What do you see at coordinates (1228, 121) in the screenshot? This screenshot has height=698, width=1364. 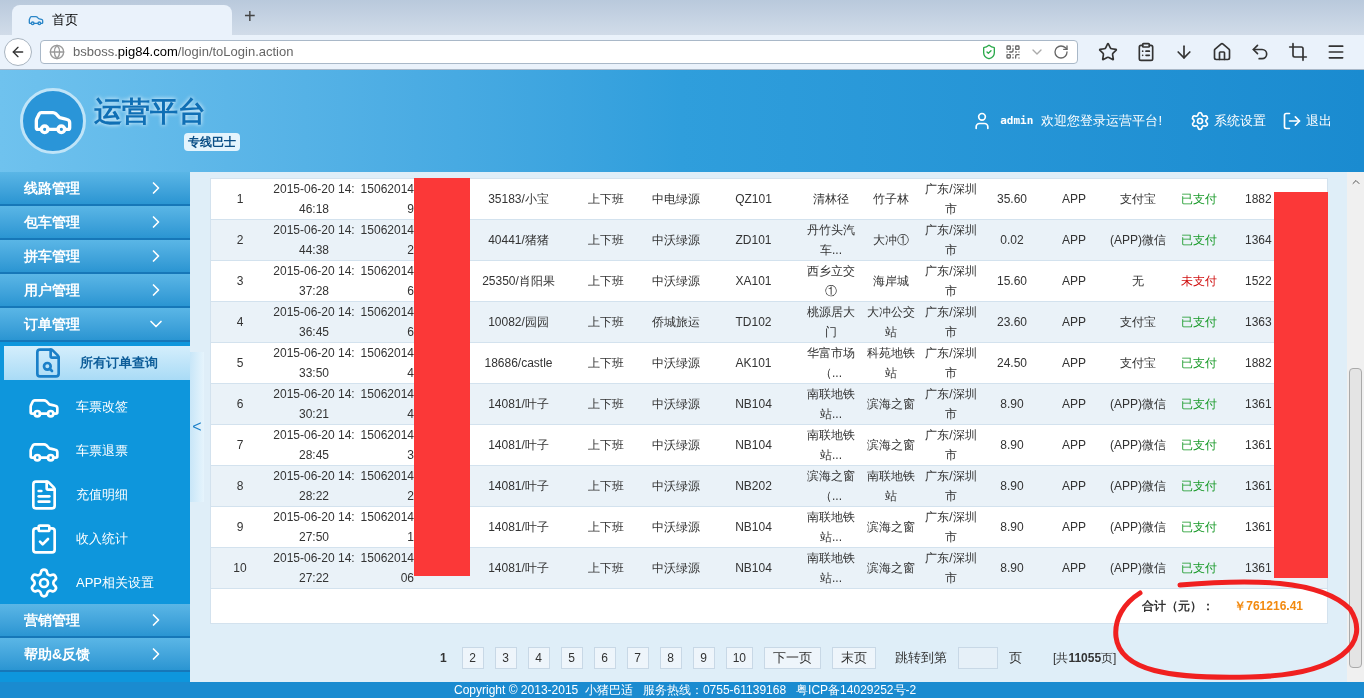 I see `settings-link: 系统设置` at bounding box center [1228, 121].